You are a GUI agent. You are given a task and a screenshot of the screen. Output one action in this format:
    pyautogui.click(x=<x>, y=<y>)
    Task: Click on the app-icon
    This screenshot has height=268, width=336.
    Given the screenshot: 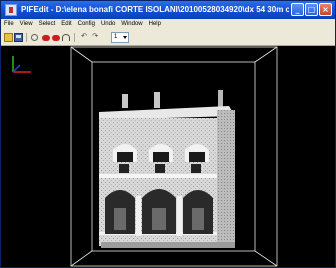 What is the action you would take?
    pyautogui.click(x=11, y=10)
    